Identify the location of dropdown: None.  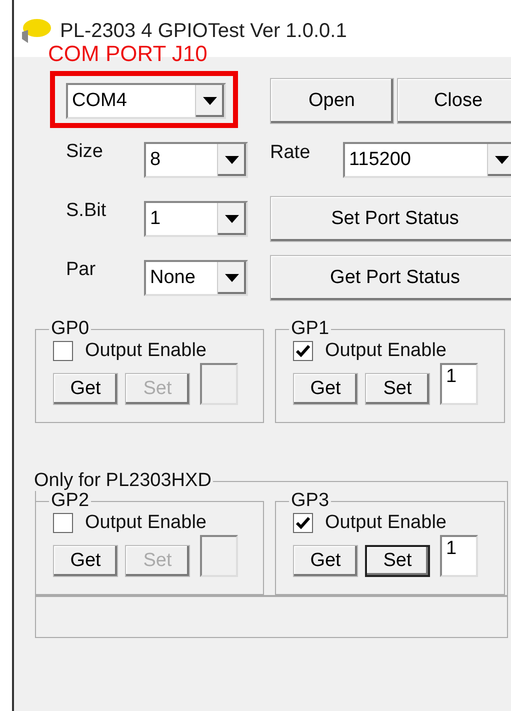
(196, 278).